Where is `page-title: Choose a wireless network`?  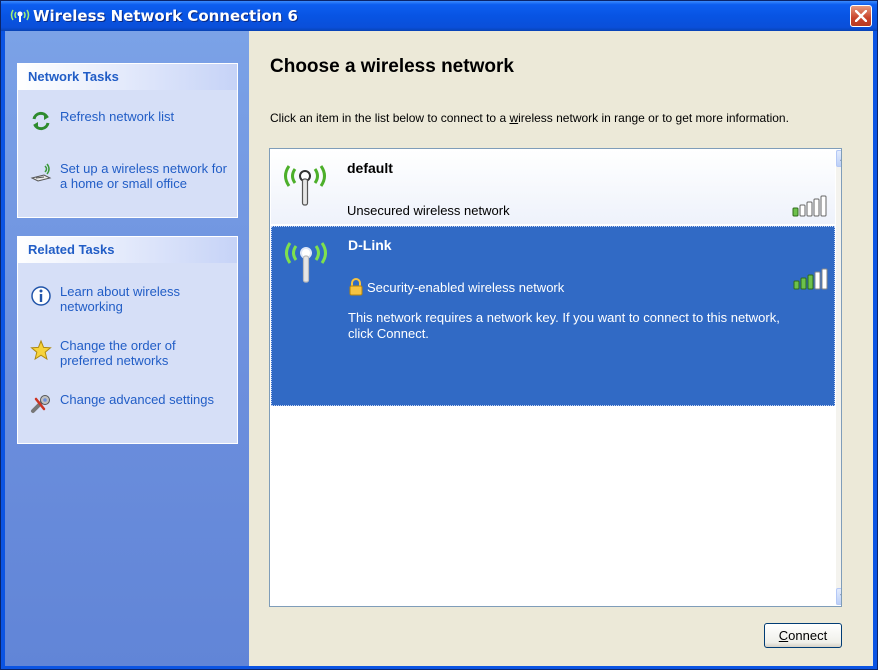 page-title: Choose a wireless network is located at coordinates (392, 66).